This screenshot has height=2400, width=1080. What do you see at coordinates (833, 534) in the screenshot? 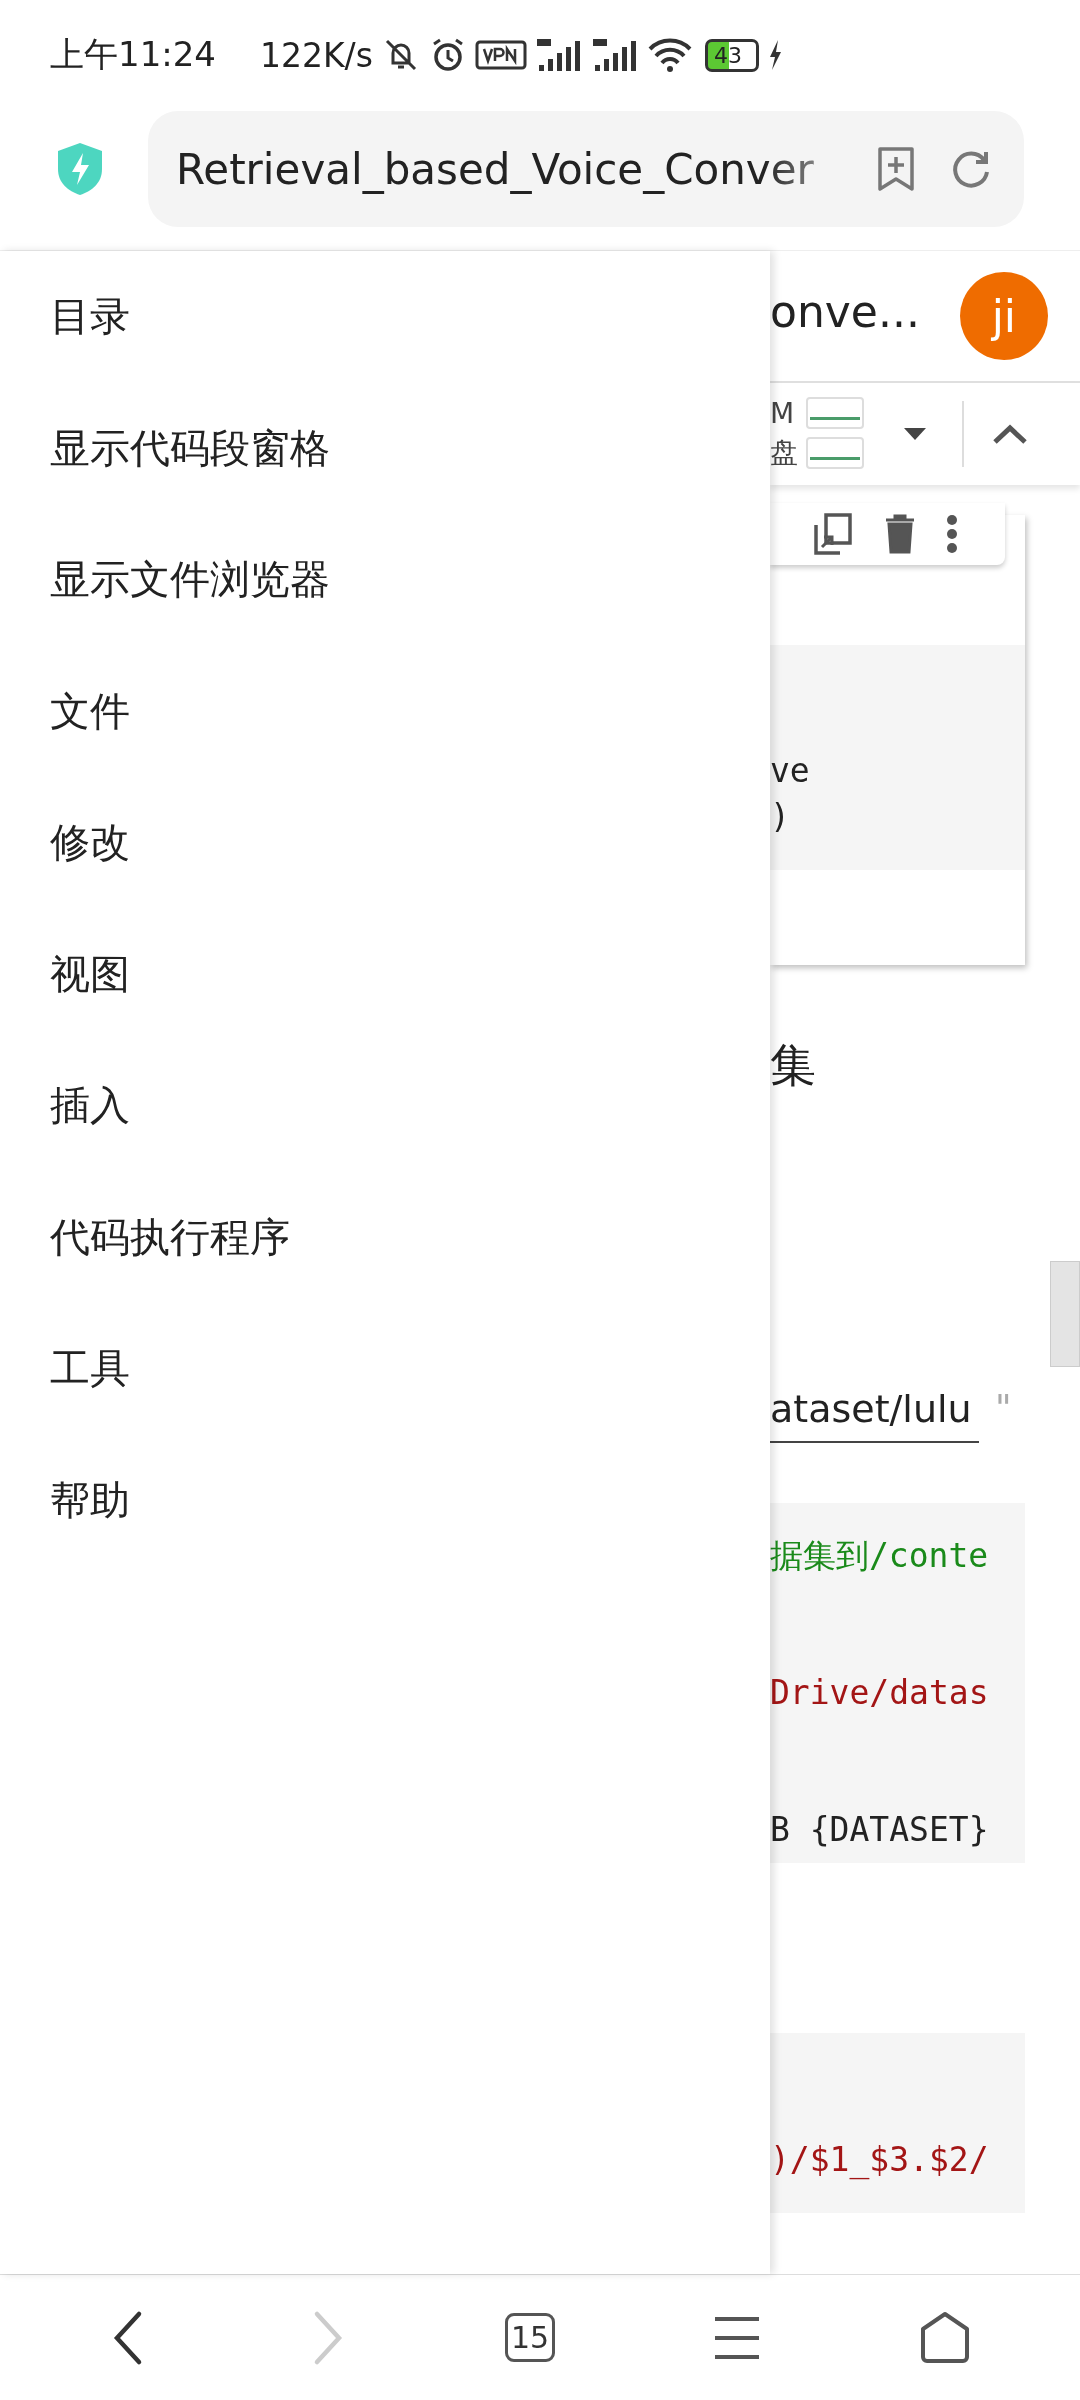
I see `copy-icon` at bounding box center [833, 534].